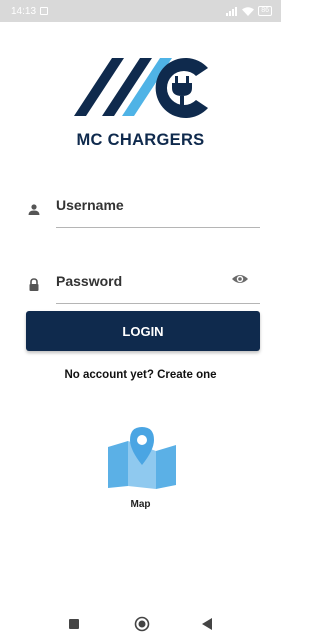 The height and width of the screenshot is (637, 320). Describe the element at coordinates (34, 209) in the screenshot. I see `user-icon` at that location.